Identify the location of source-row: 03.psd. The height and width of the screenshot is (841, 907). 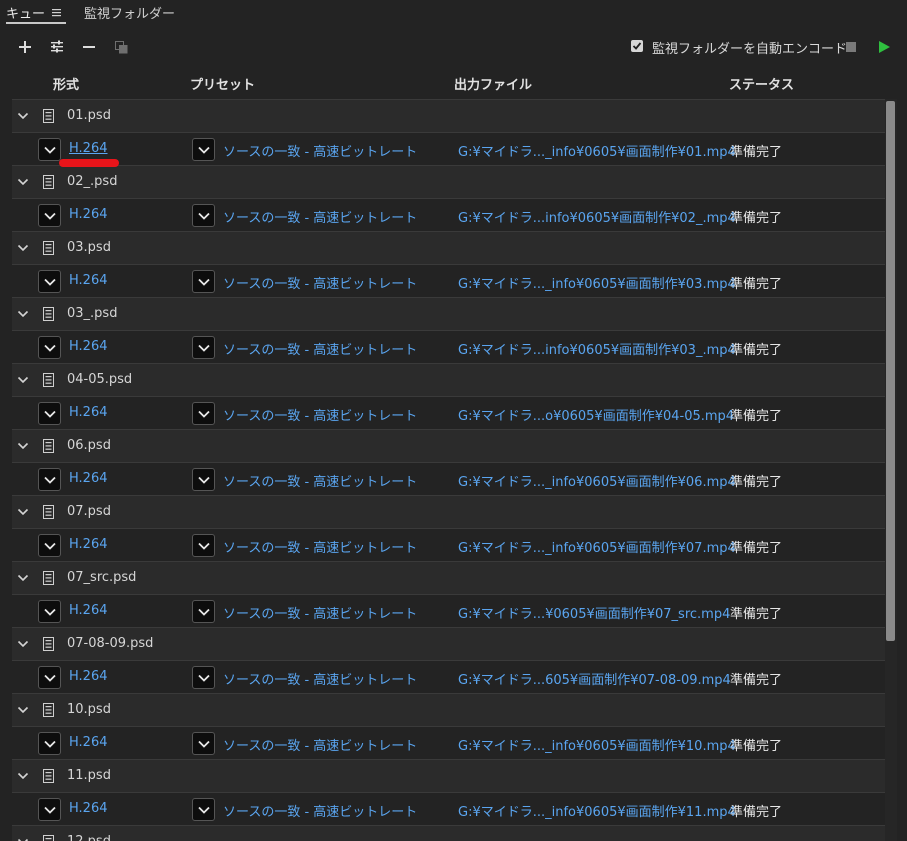
(448, 248).